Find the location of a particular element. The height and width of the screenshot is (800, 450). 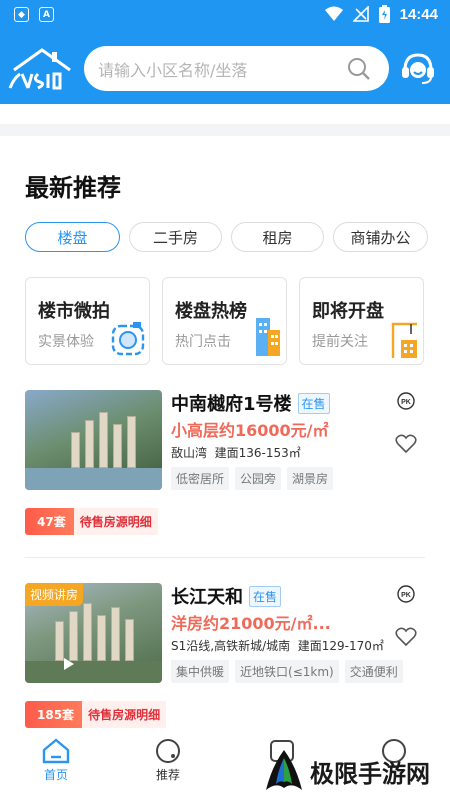

status-time: 14:44 is located at coordinates (418, 14).